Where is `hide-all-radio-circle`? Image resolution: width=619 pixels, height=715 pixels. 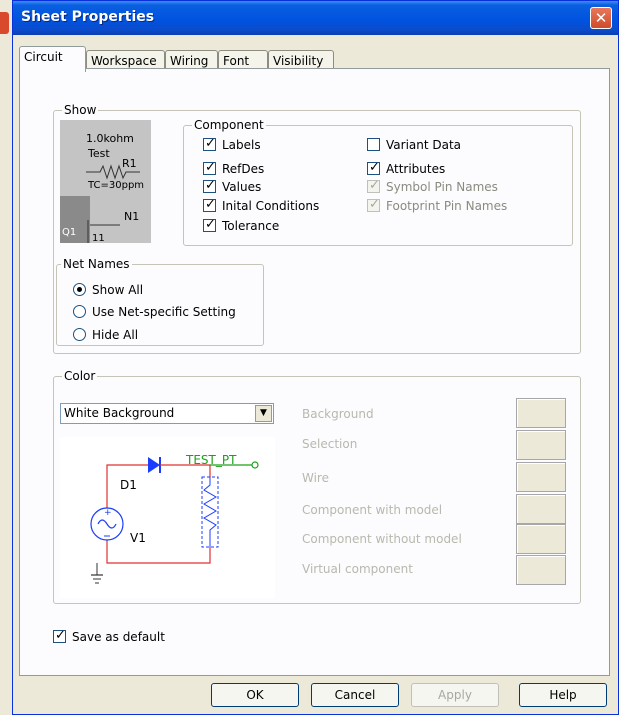
hide-all-radio-circle is located at coordinates (79, 334).